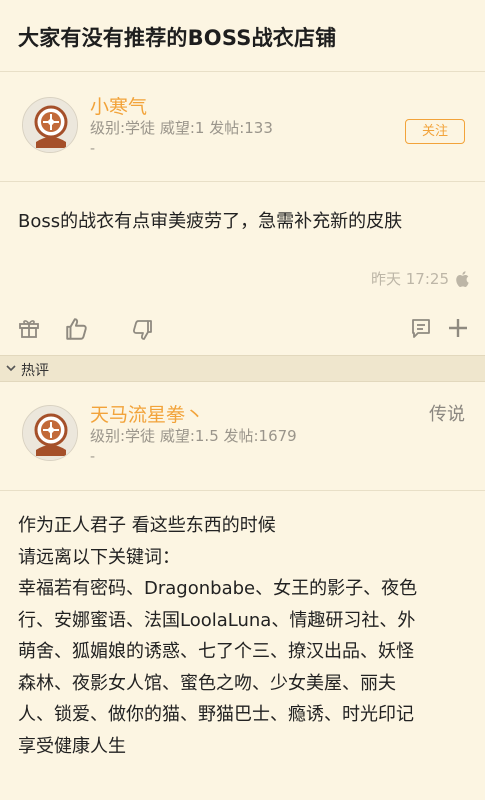  Describe the element at coordinates (410, 279) in the screenshot. I see `post-time: 昨天 17:25` at that location.